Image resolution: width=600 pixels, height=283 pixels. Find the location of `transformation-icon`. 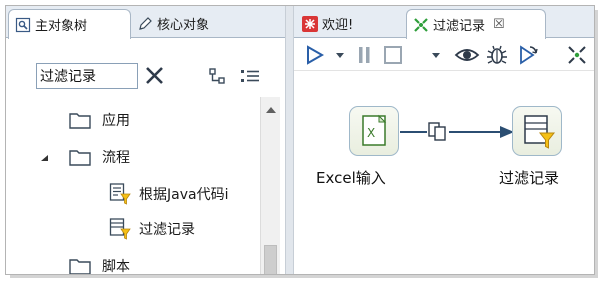

transformation-icon is located at coordinates (421, 25).